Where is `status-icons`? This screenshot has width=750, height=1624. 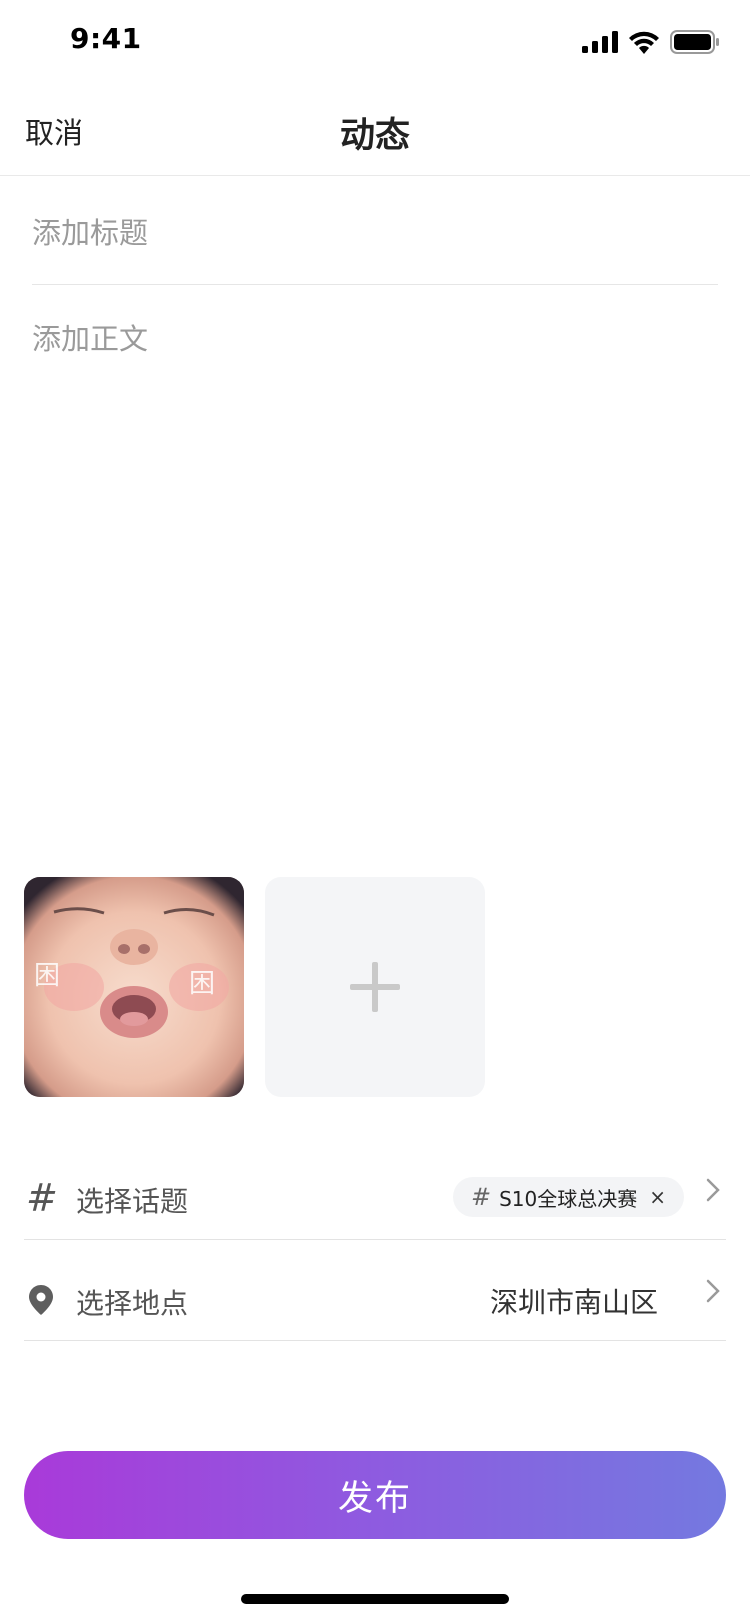 status-icons is located at coordinates (651, 42).